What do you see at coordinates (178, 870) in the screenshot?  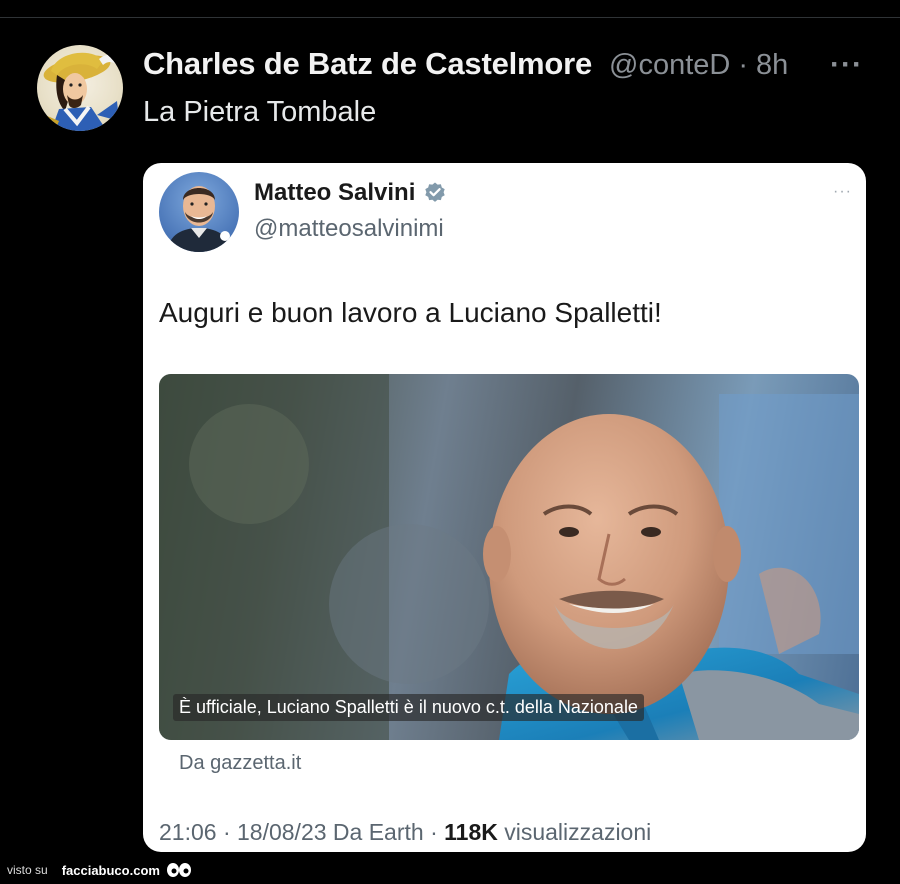 I see `eyes-icon` at bounding box center [178, 870].